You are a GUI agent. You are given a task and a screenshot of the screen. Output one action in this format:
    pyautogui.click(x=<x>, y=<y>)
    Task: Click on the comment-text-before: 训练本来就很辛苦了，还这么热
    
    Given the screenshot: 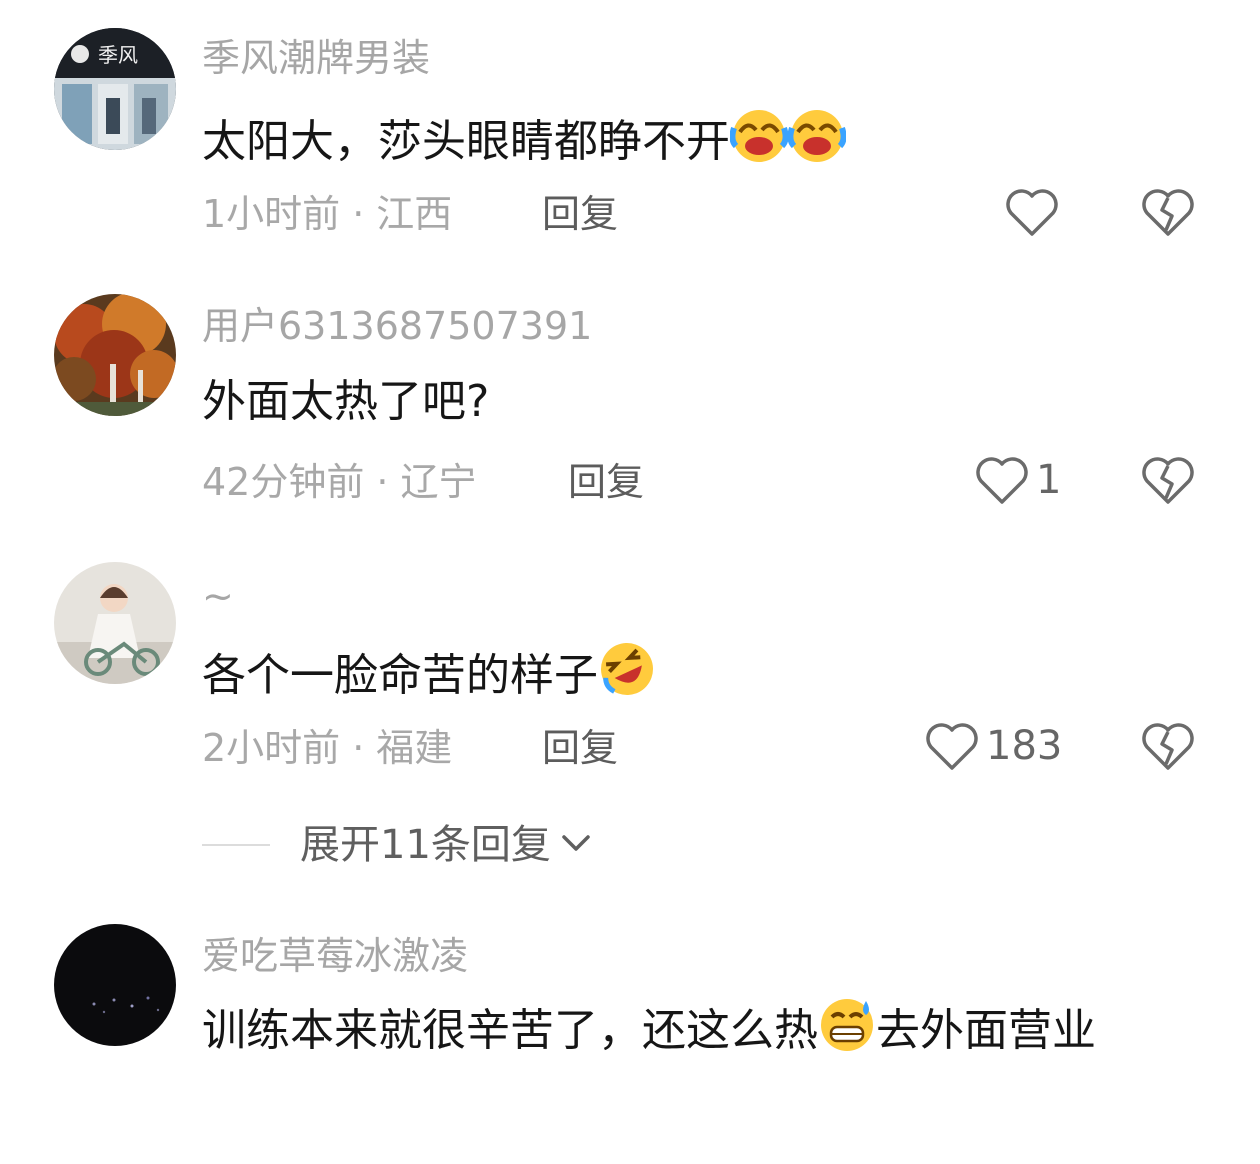 What is the action you would take?
    pyautogui.click(x=510, y=1030)
    